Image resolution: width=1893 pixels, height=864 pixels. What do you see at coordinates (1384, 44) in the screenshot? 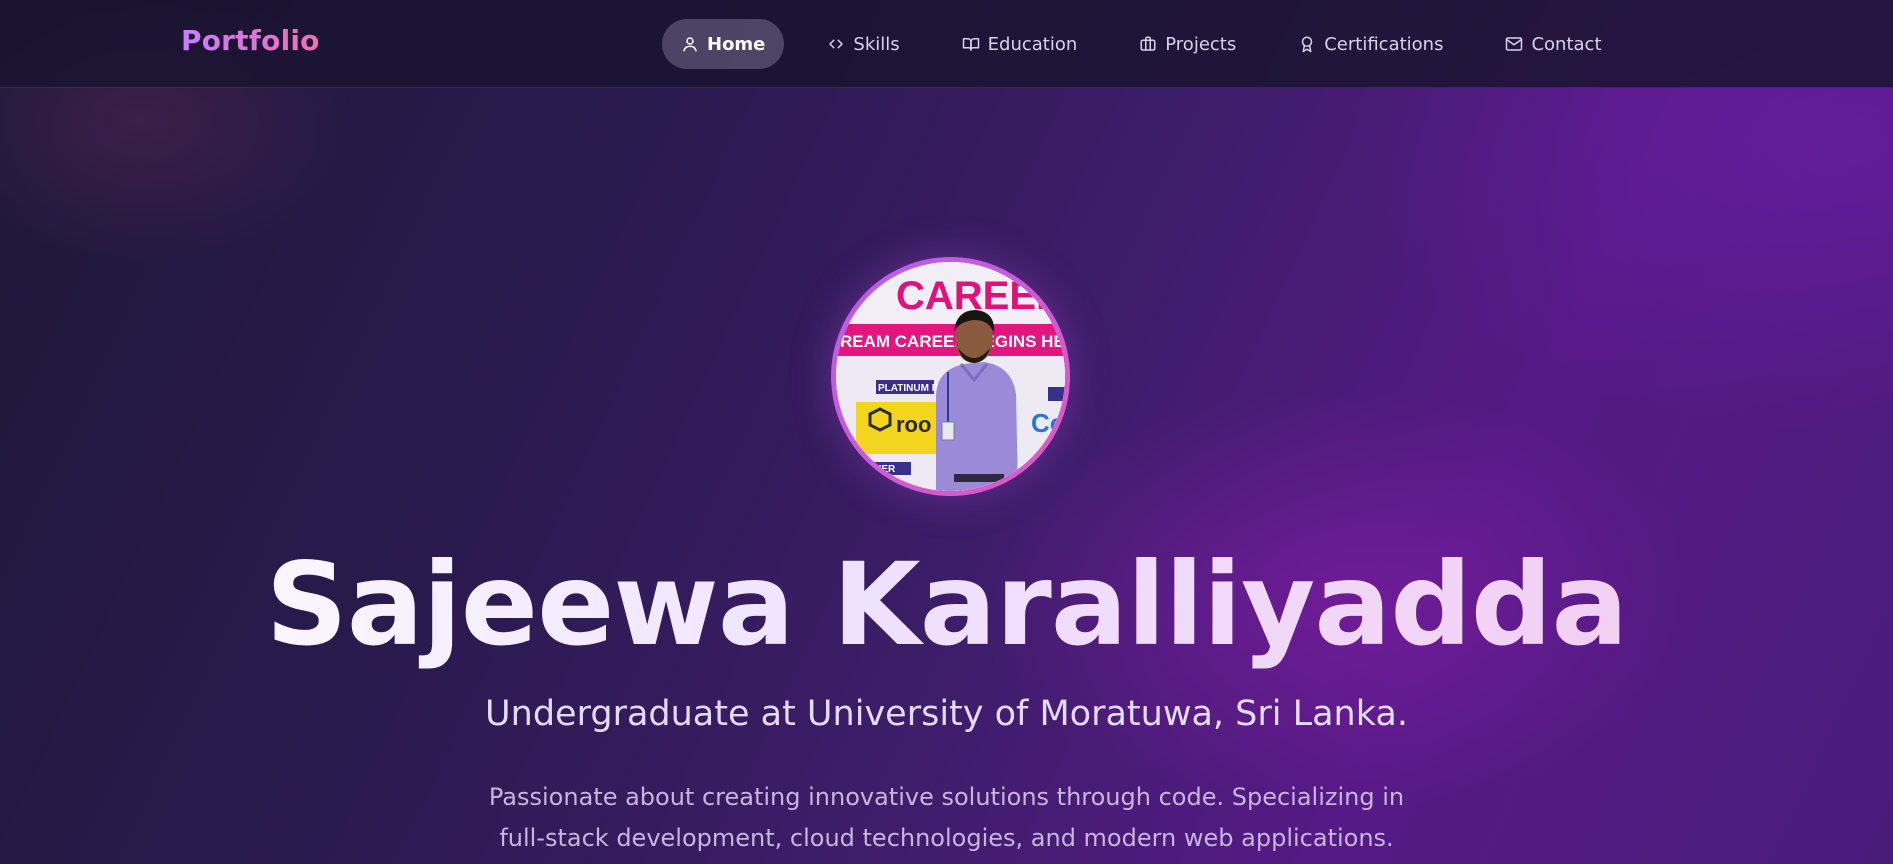
I see `nav-item-label: Certifications` at bounding box center [1384, 44].